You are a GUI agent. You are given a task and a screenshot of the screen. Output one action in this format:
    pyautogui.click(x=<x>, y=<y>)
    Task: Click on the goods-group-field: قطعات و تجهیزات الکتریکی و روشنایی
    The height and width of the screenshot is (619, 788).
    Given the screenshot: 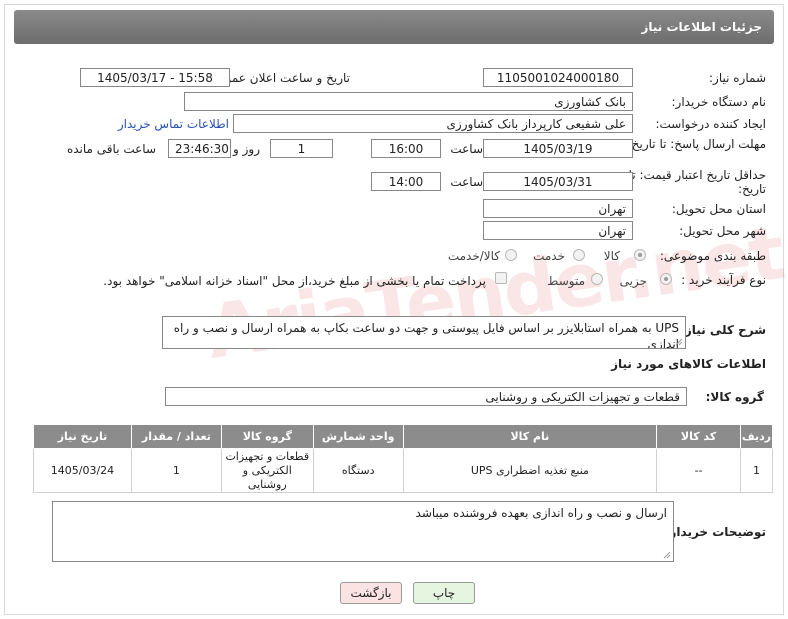 What is the action you would take?
    pyautogui.click(x=426, y=396)
    